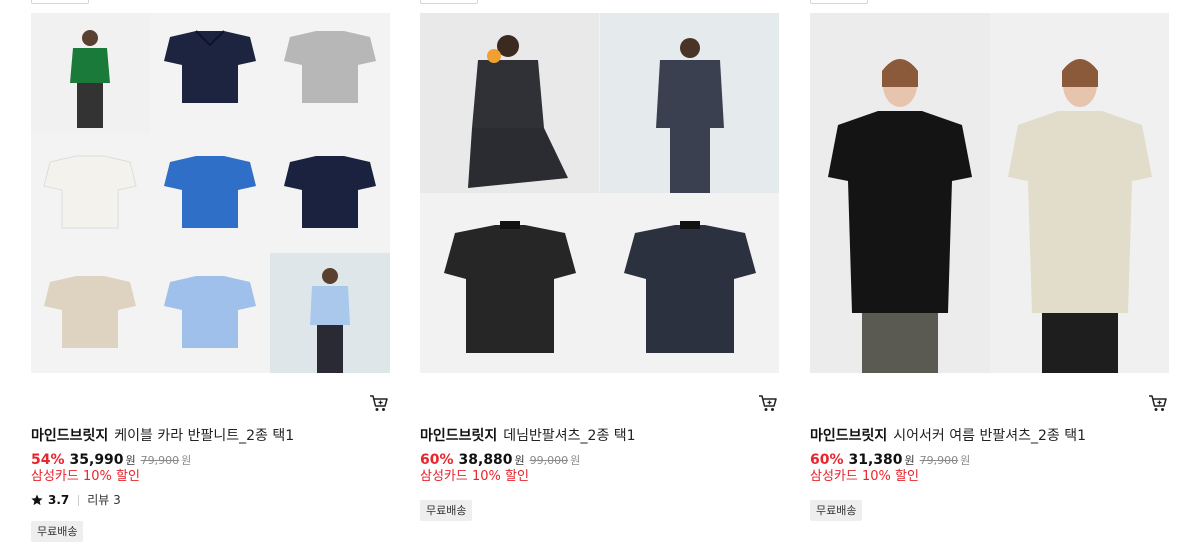 Image resolution: width=1183 pixels, height=545 pixels. What do you see at coordinates (485, 460) in the screenshot?
I see `sale-price: 38,880` at bounding box center [485, 460].